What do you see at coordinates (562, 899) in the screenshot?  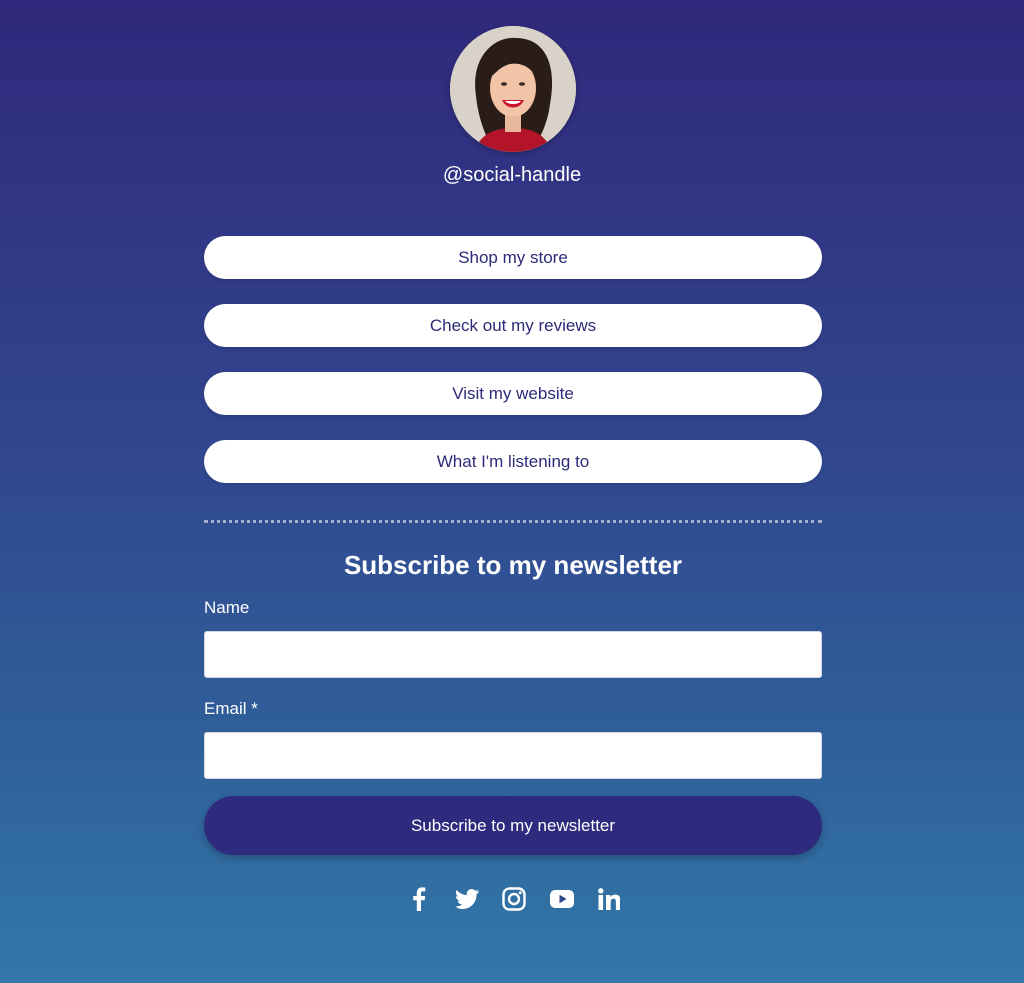 I see `youtube-icon` at bounding box center [562, 899].